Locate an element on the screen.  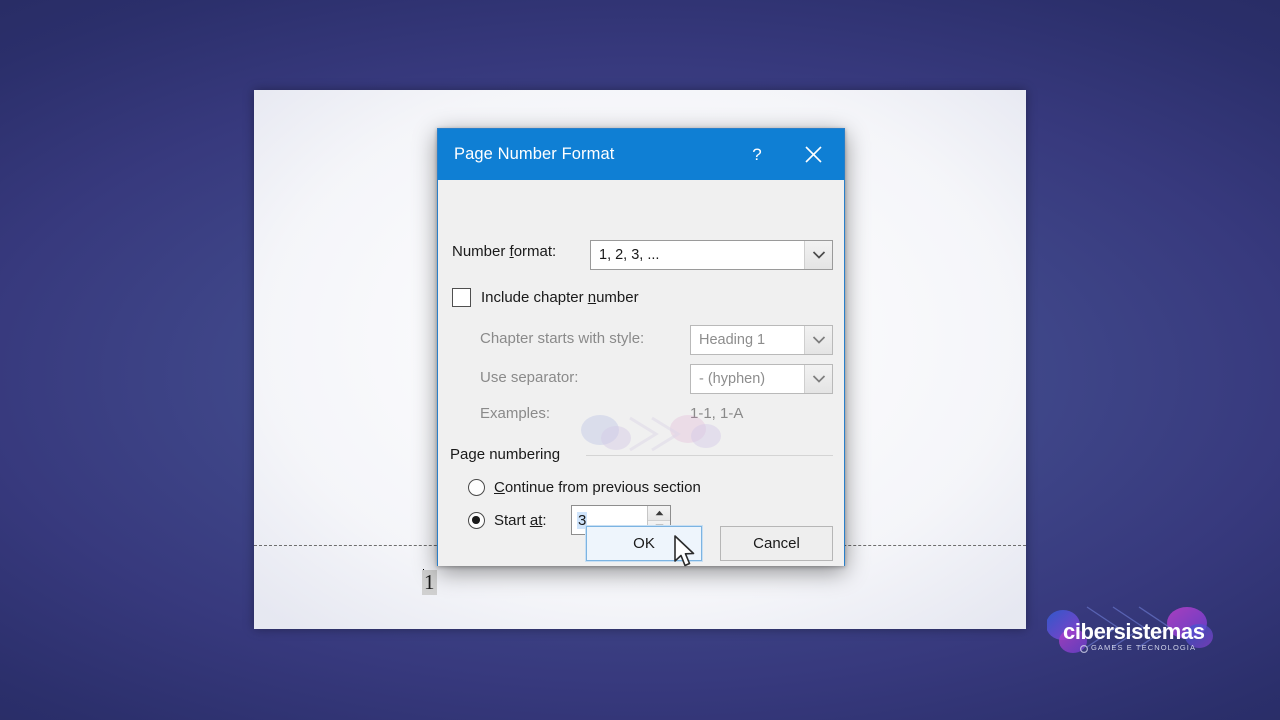
page-numbering-group-label: Page numbering is located at coordinates (505, 454).